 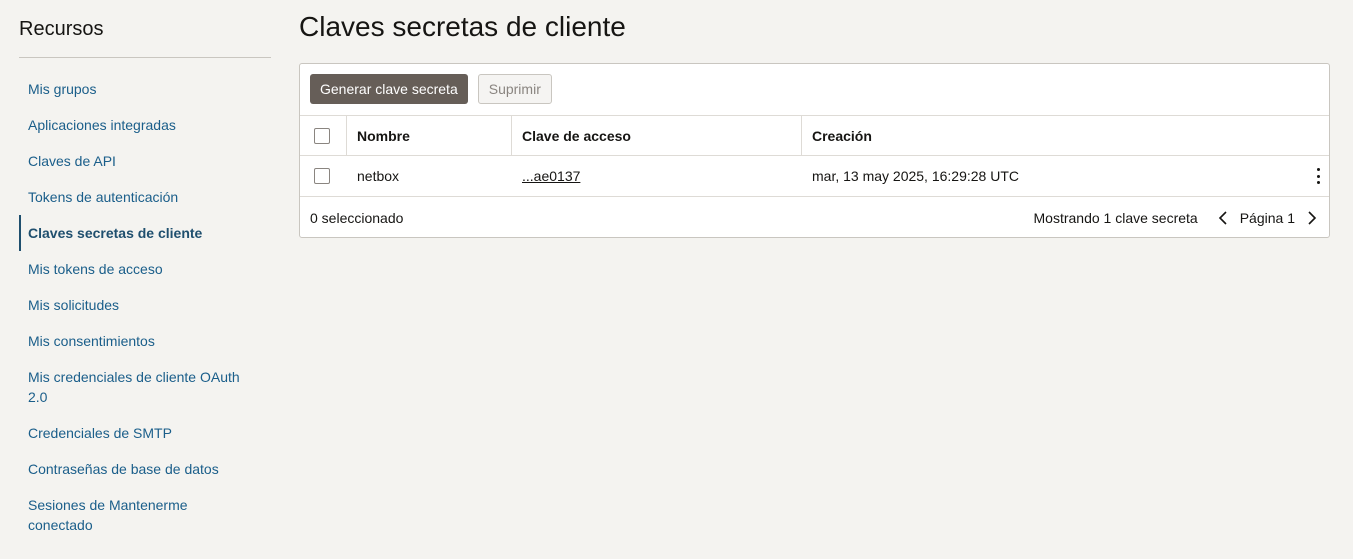 What do you see at coordinates (1267, 218) in the screenshot?
I see `page-indicator: Página 1` at bounding box center [1267, 218].